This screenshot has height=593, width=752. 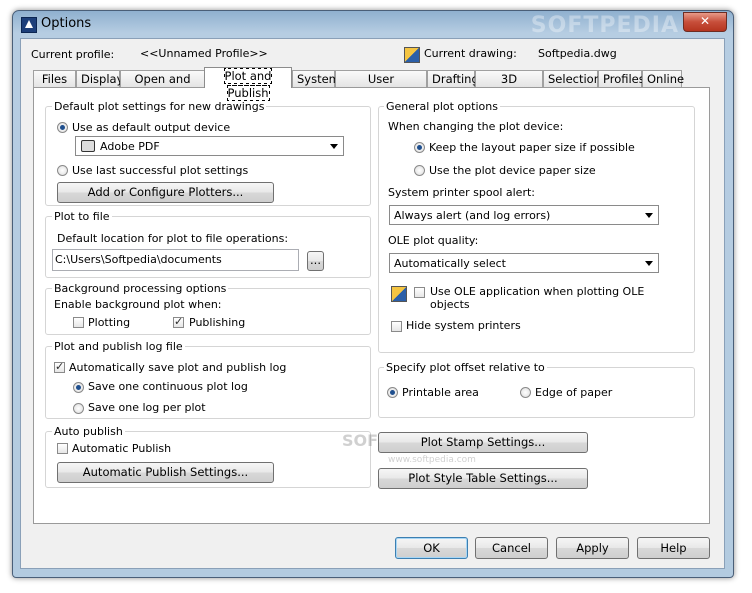 I want to click on spool-alert-select: Always alert (and log errors), so click(x=524, y=215).